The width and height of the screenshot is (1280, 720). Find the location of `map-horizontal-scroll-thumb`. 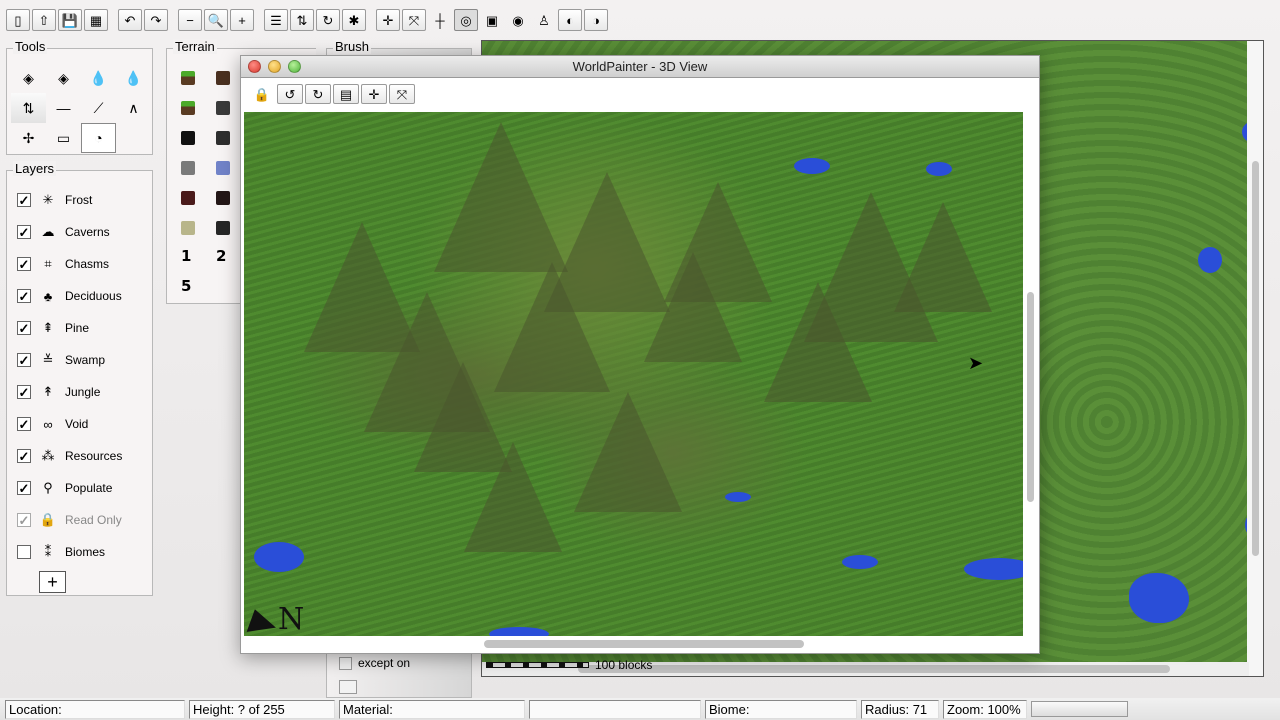

map-horizontal-scroll-thumb is located at coordinates (874, 669).